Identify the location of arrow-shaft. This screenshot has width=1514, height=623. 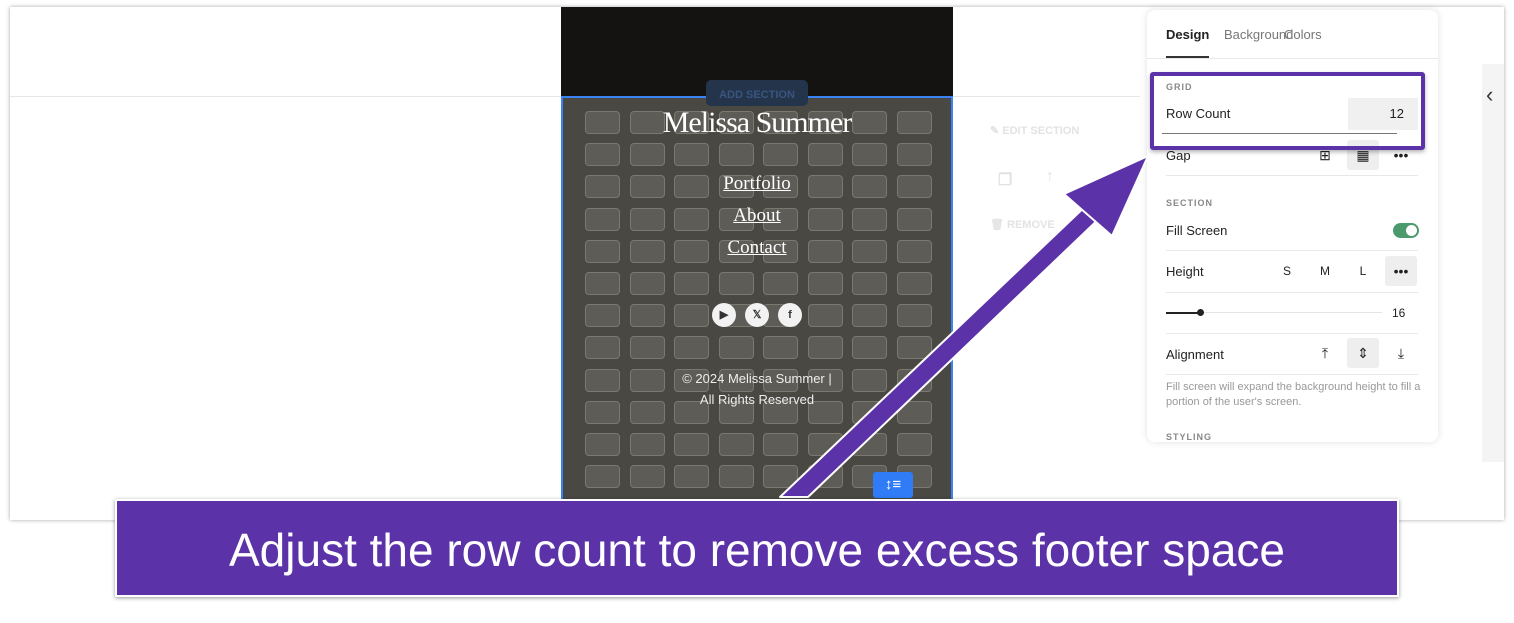
(942, 348).